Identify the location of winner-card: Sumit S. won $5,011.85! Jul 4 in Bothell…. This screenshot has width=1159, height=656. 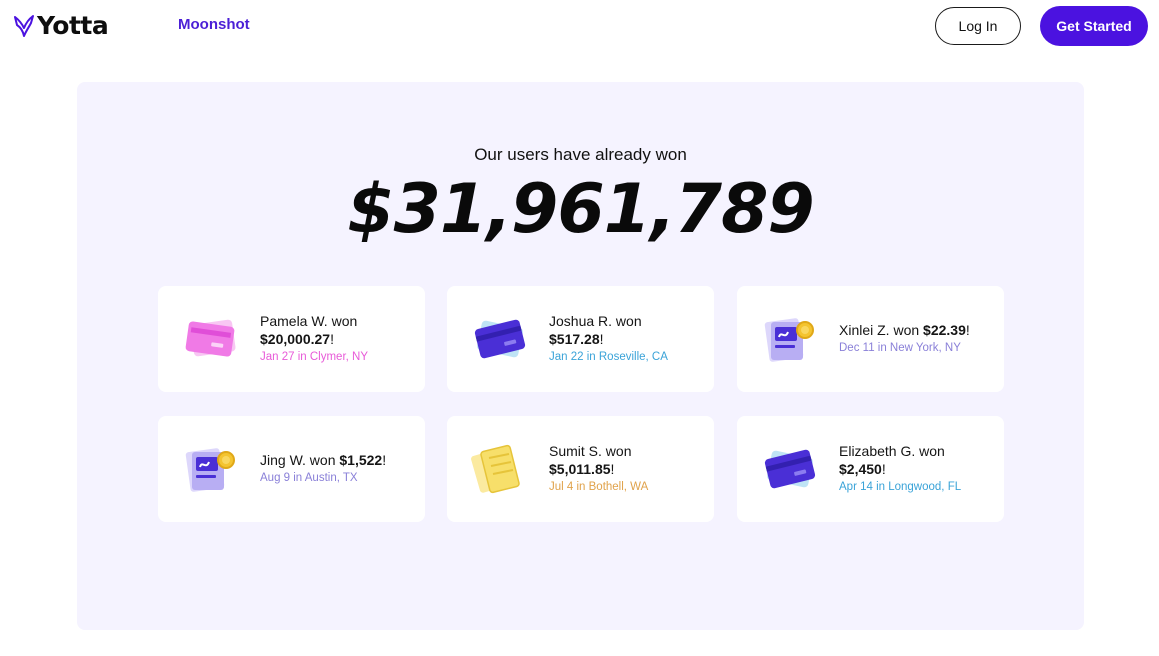
(580, 469).